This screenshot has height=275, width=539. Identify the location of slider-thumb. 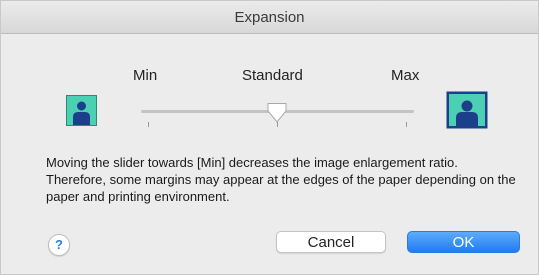
(277, 113).